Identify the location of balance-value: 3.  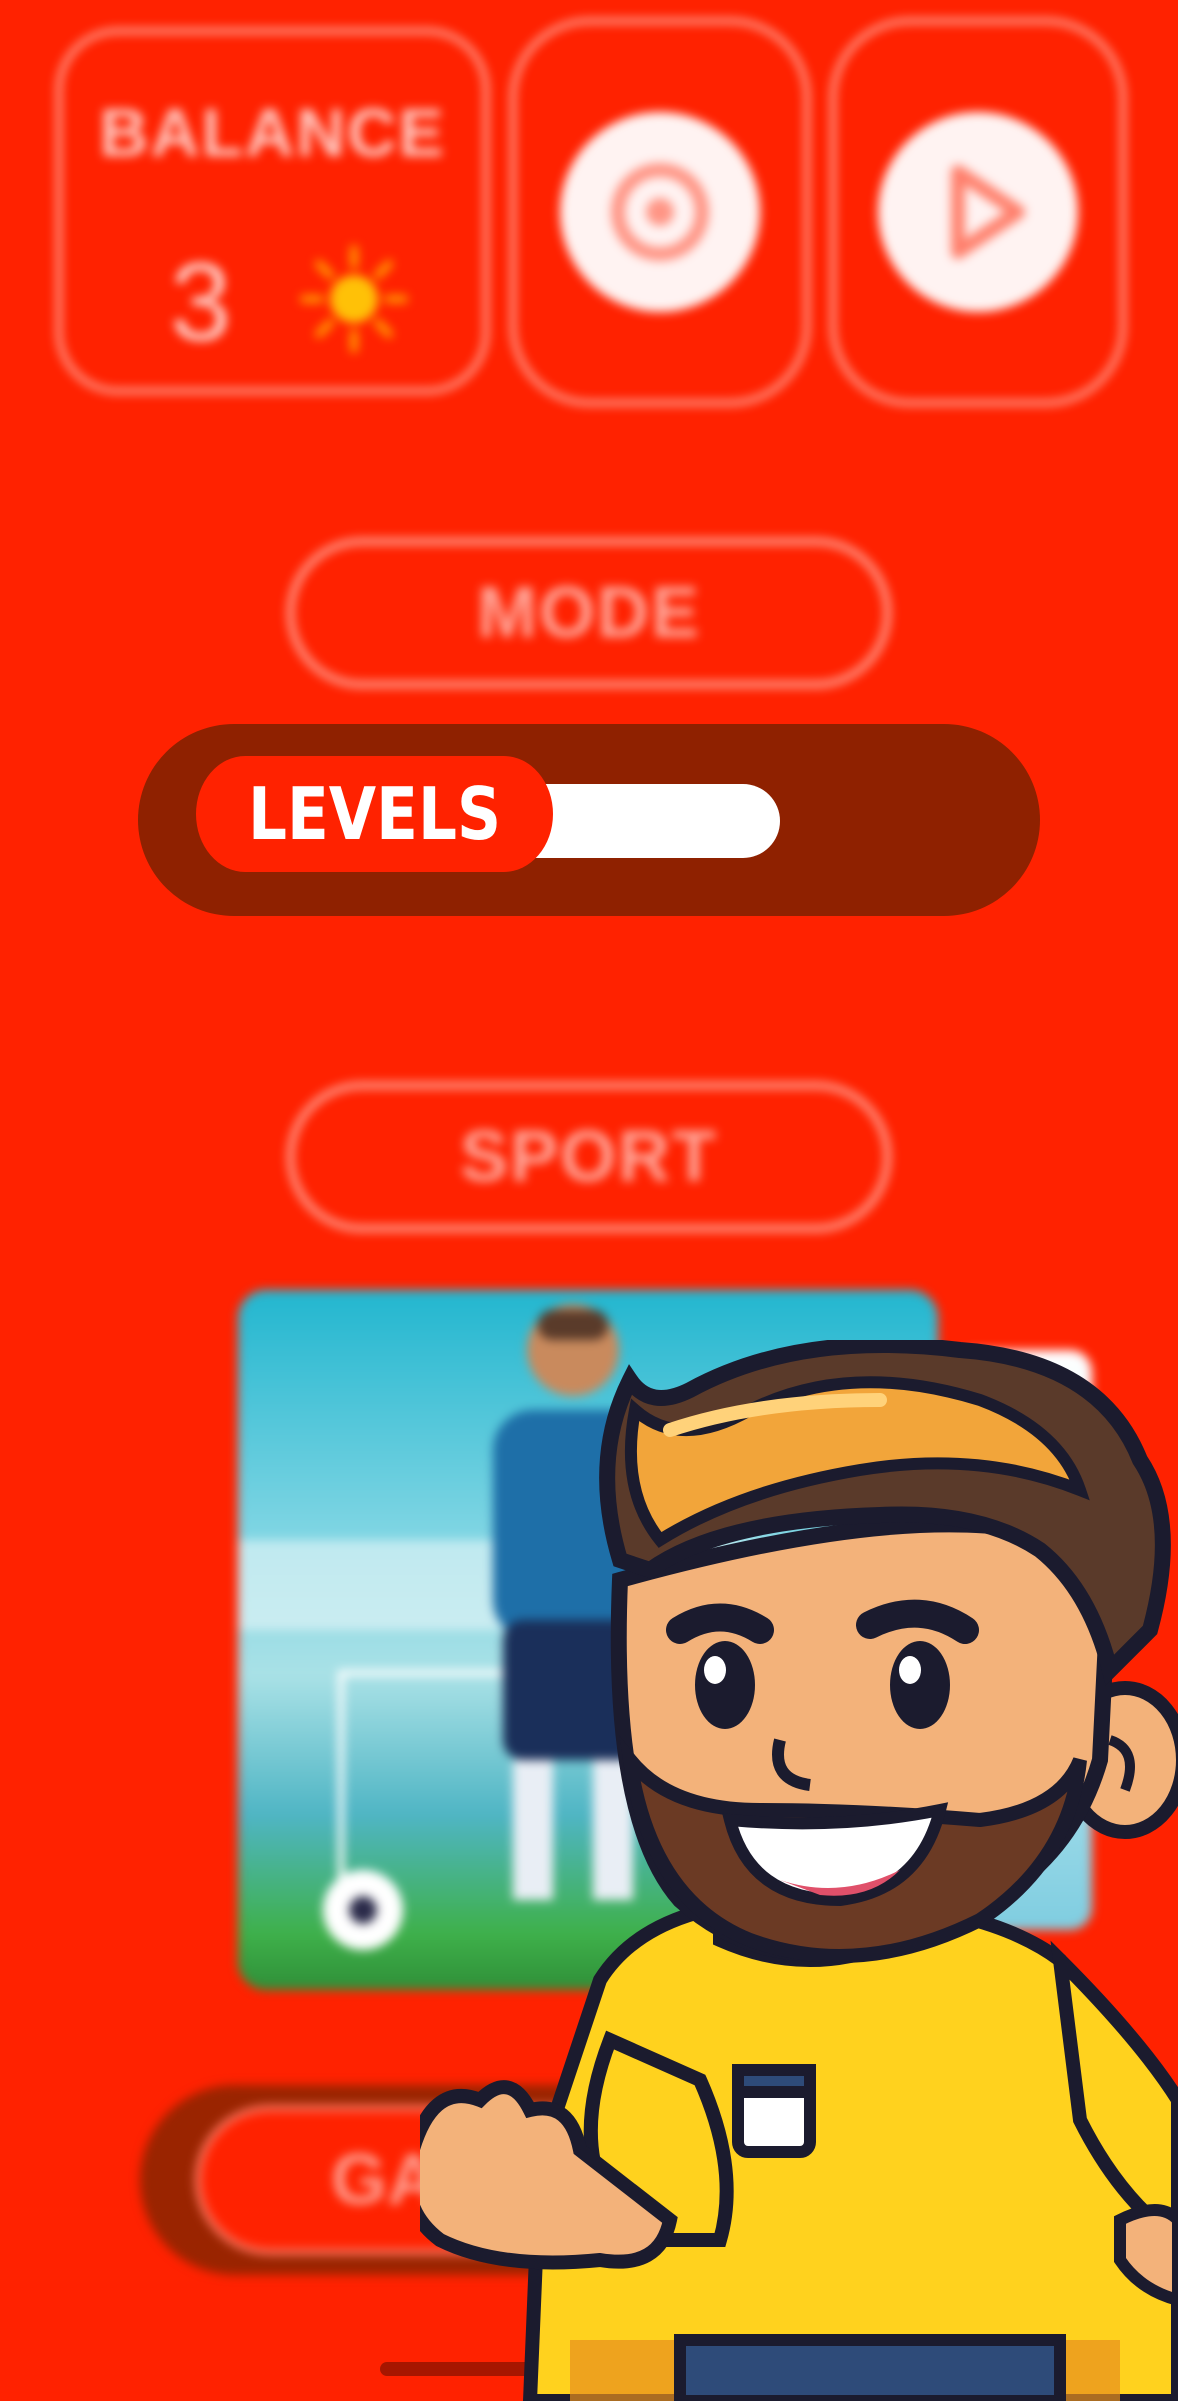
(201, 302).